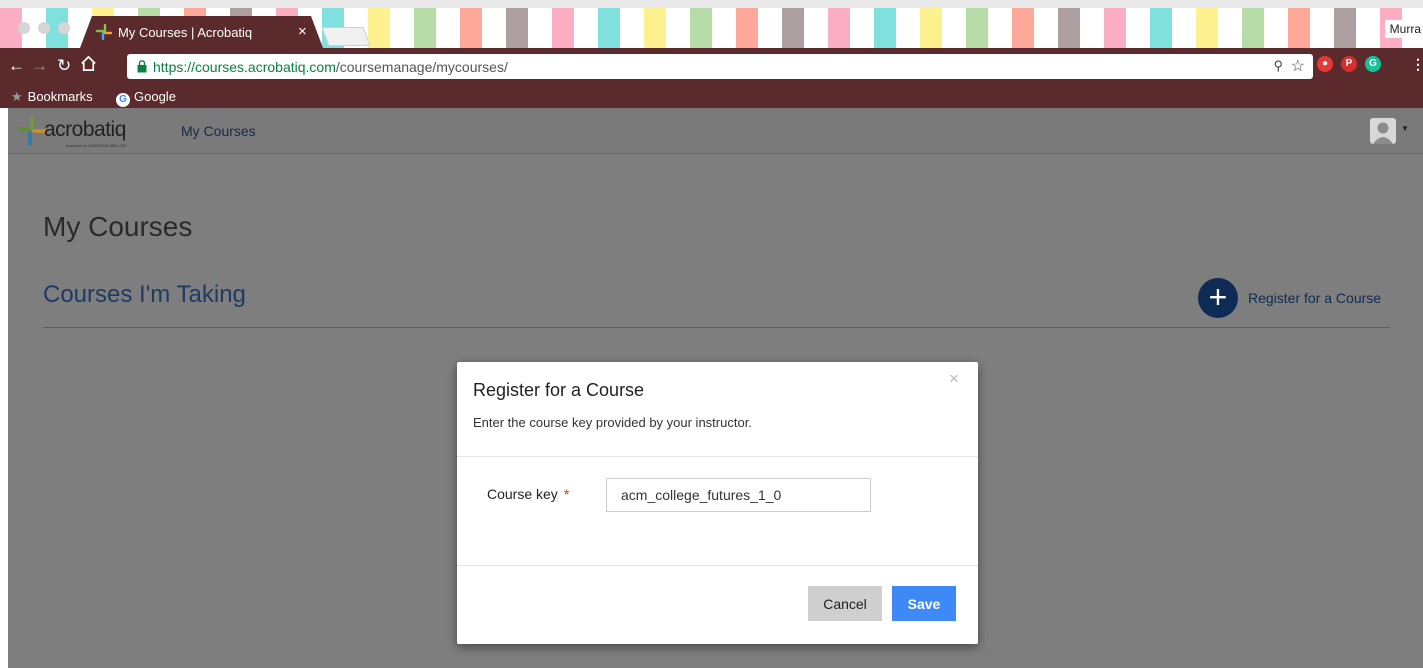 This screenshot has width=1423, height=668. Describe the element at coordinates (85, 129) in the screenshot. I see `logo-wordmark: acrobatiq` at that location.